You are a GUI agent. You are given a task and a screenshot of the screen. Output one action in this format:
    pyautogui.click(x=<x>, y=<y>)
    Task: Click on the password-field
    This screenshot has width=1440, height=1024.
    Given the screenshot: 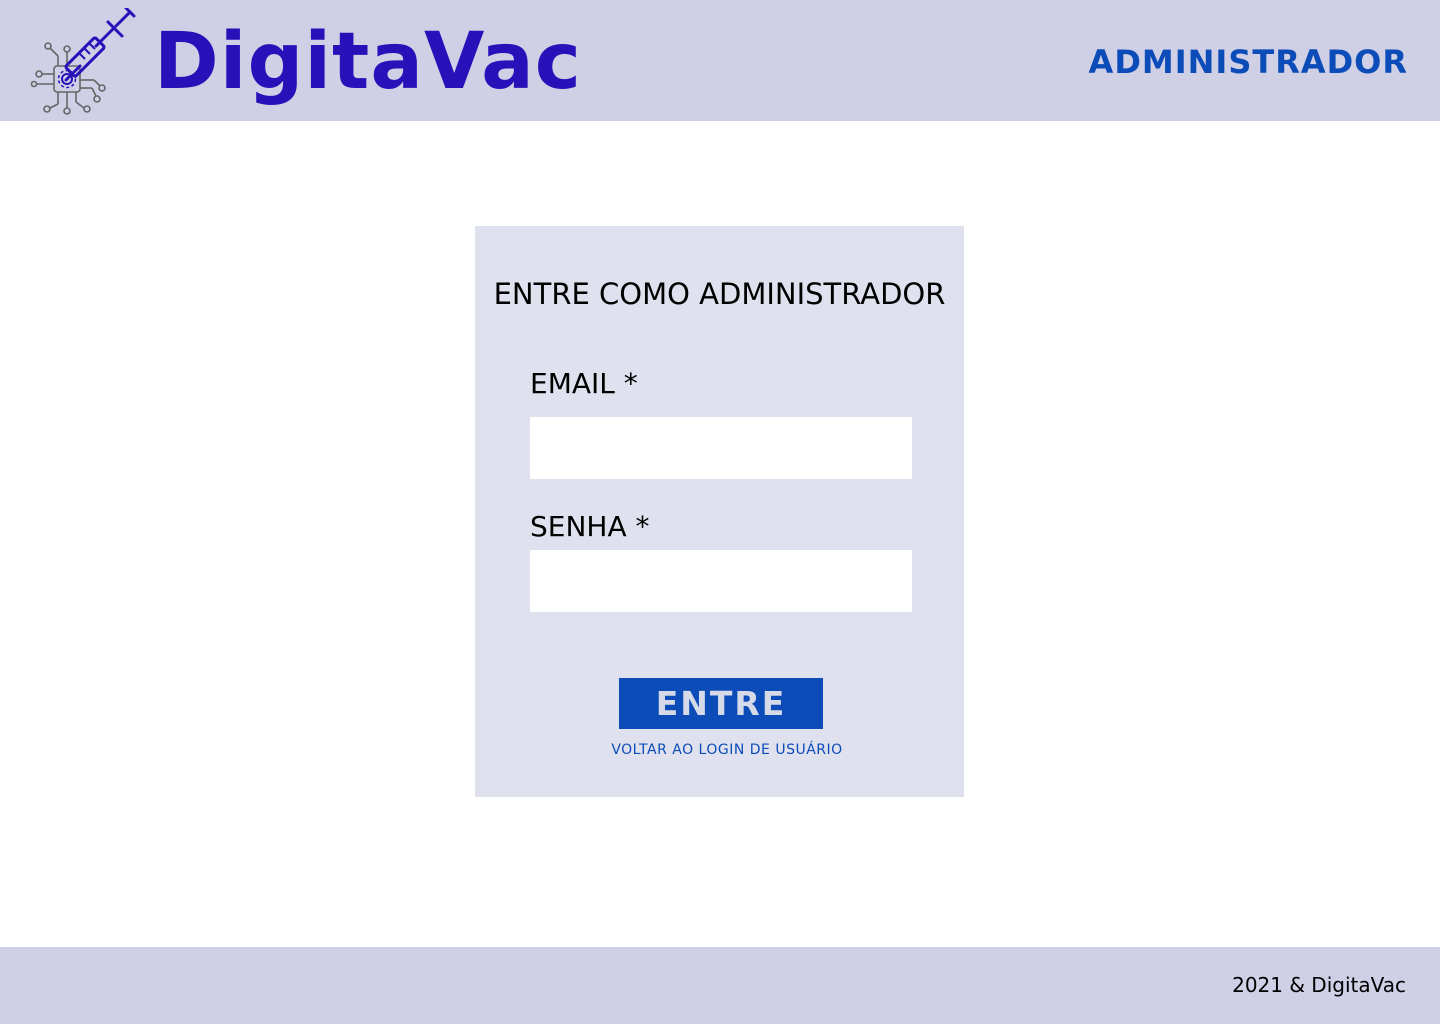 What is the action you would take?
    pyautogui.click(x=721, y=581)
    